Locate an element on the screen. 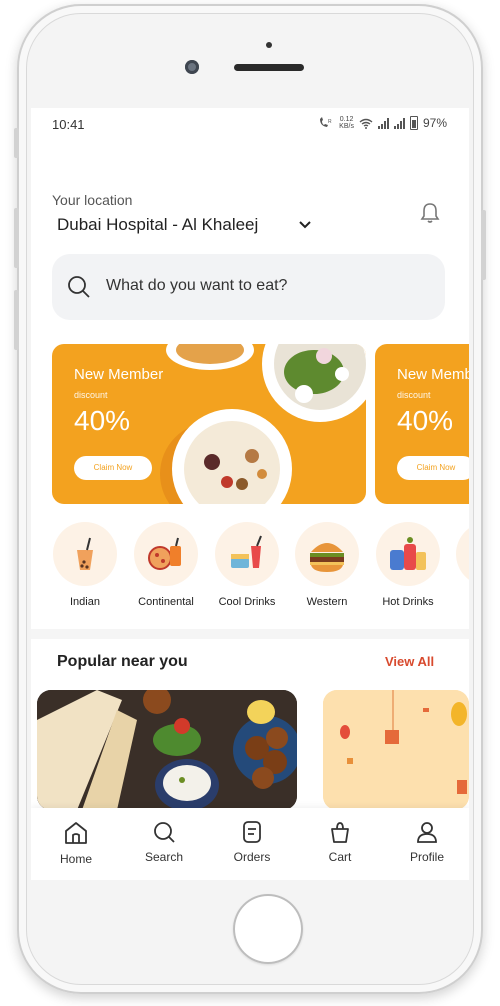 Image resolution: width=500 pixels, height=1006 pixels. tab-label: Orders is located at coordinates (252, 857).